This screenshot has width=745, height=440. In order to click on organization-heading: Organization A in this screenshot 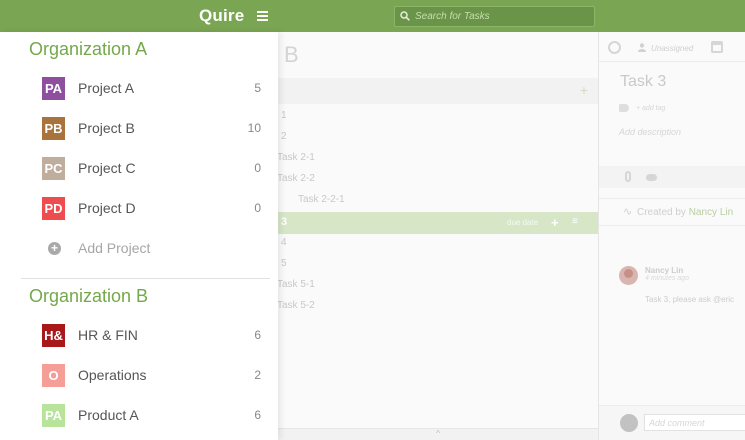, I will do `click(88, 49)`.